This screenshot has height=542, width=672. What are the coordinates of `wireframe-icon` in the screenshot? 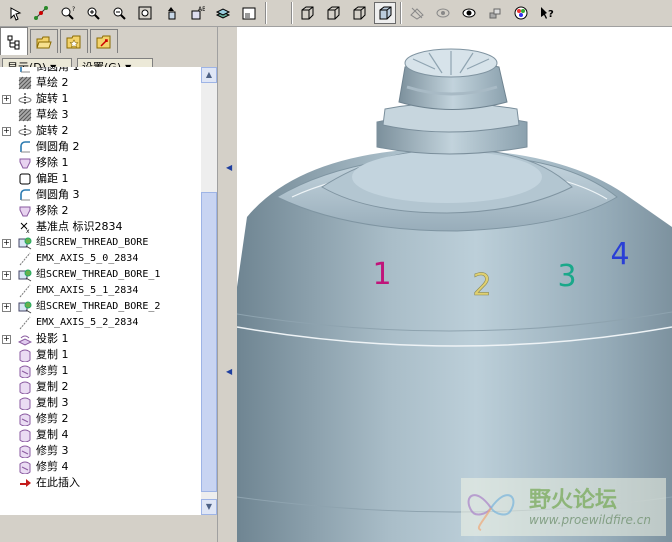 It's located at (307, 13).